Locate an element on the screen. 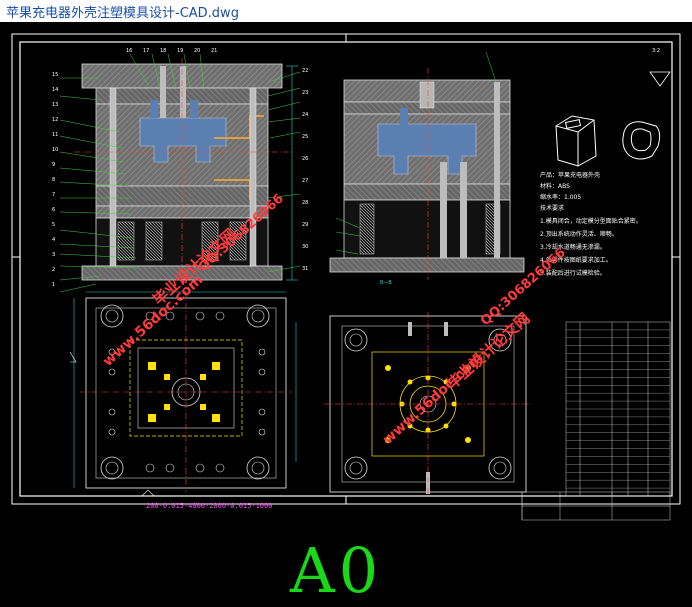 The width and height of the screenshot is (692, 607). tech-note-material: 材料：ABS is located at coordinates (555, 186).